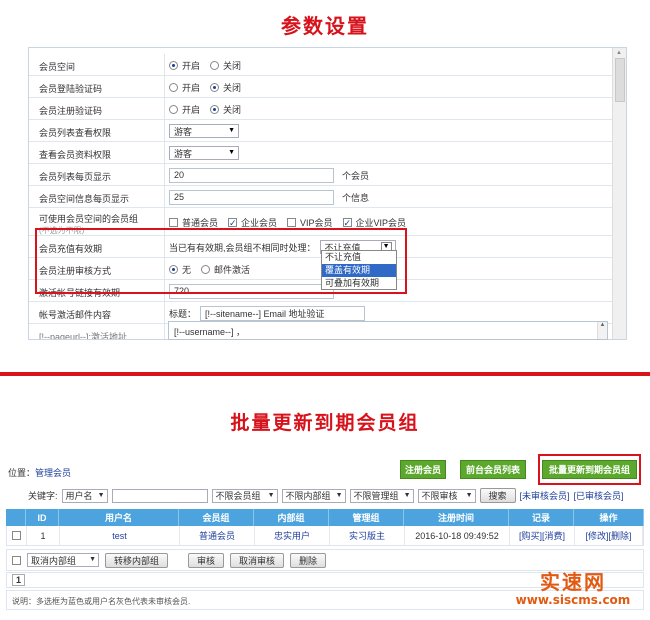 This screenshot has width=650, height=620. I want to click on column-header: 操作, so click(609, 517).